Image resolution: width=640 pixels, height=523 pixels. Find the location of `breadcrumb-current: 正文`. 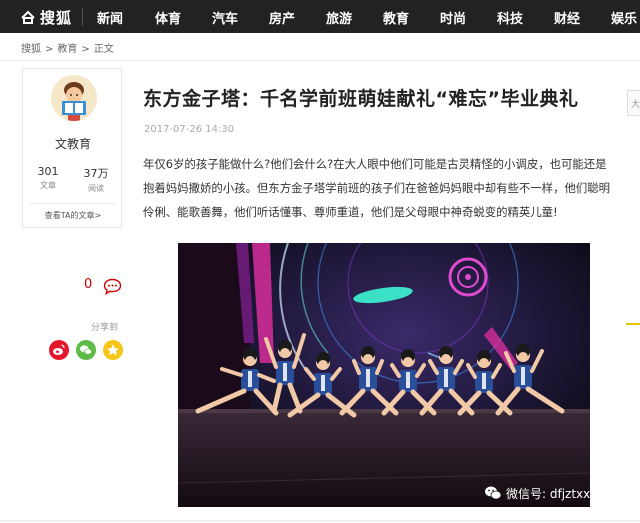

breadcrumb-current: 正文 is located at coordinates (103, 49).